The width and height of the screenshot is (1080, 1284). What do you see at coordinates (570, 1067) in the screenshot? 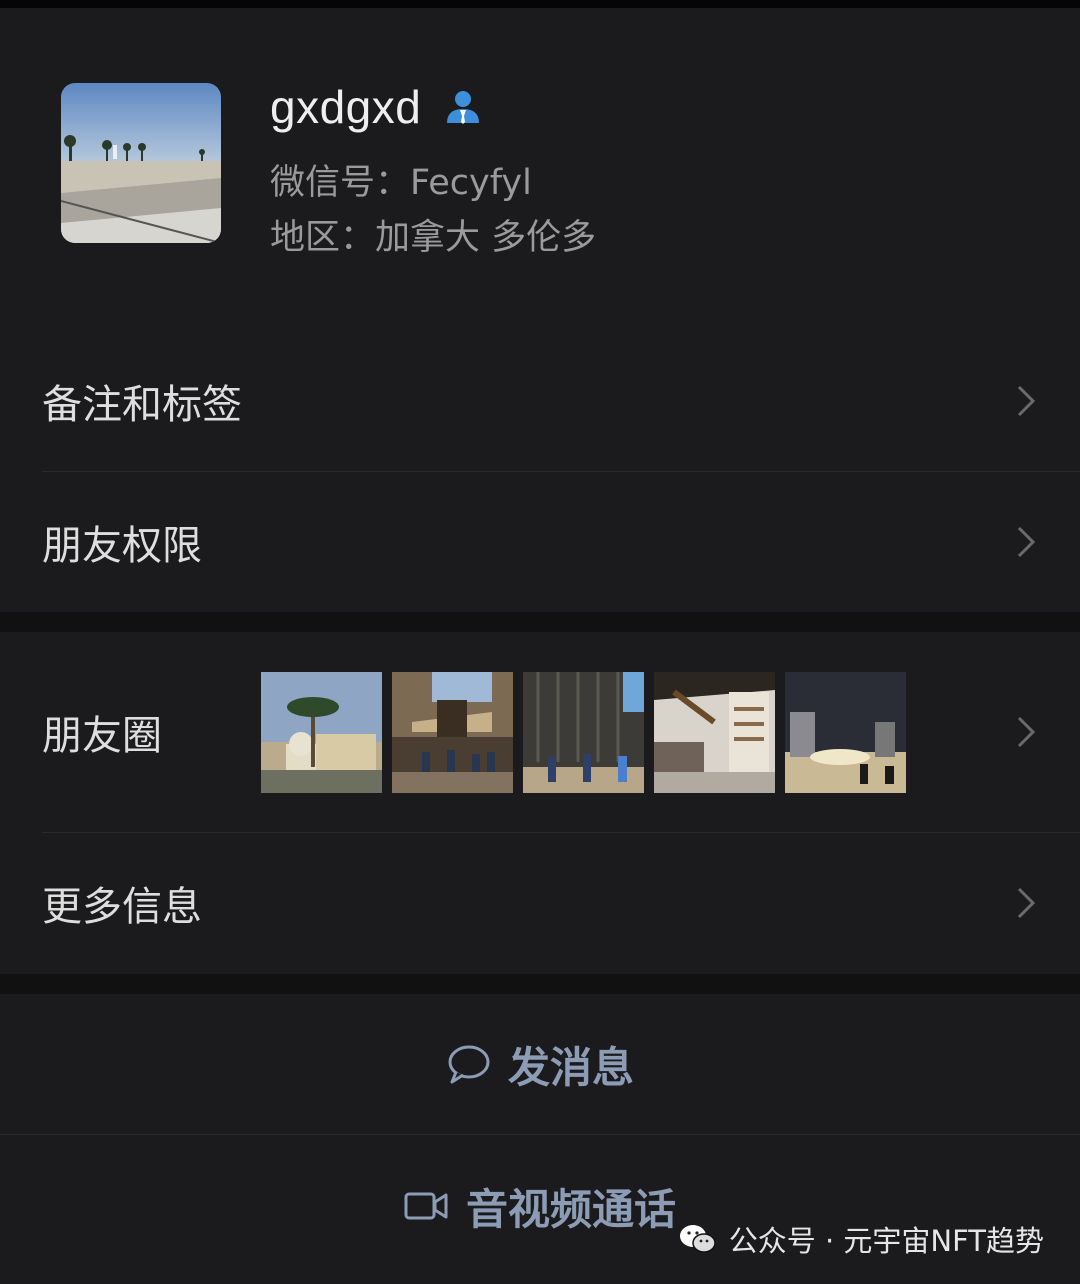
I see `send-message-label: 发消息` at bounding box center [570, 1067].